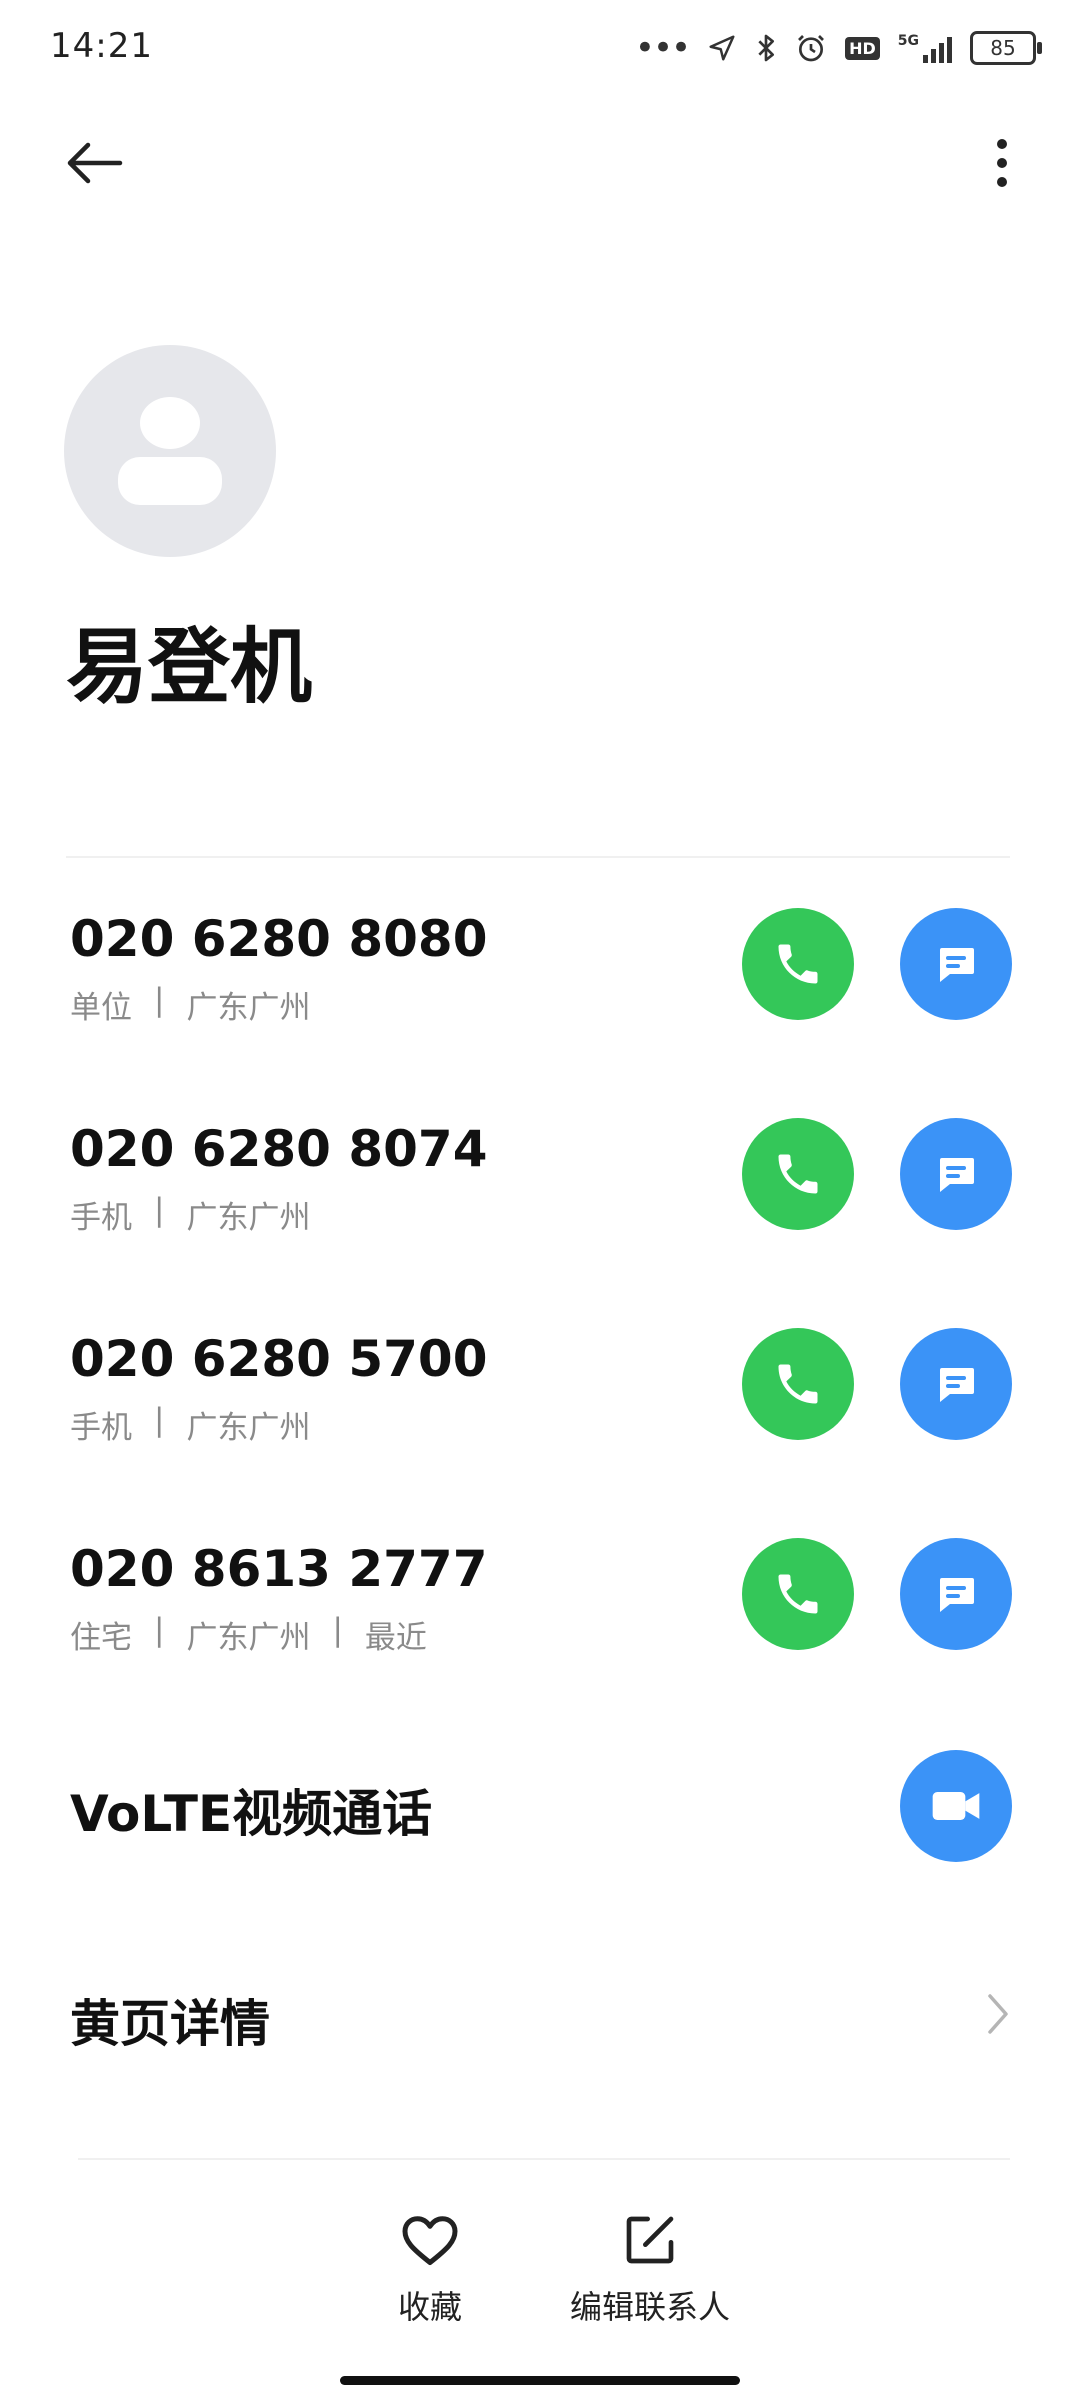 This screenshot has width=1080, height=2400. What do you see at coordinates (998, 2014) in the screenshot?
I see `chevron-right-icon` at bounding box center [998, 2014].